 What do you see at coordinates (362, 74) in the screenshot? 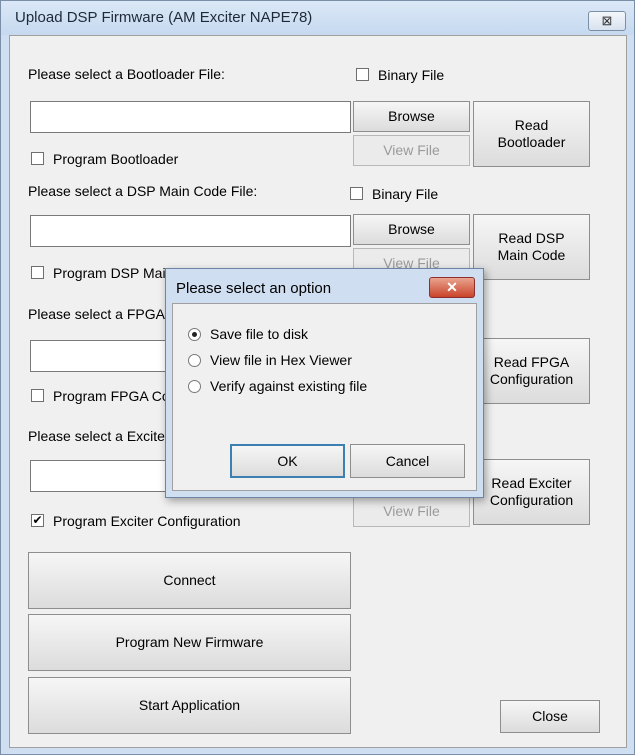
I see `bootloader-binary-checkbox` at bounding box center [362, 74].